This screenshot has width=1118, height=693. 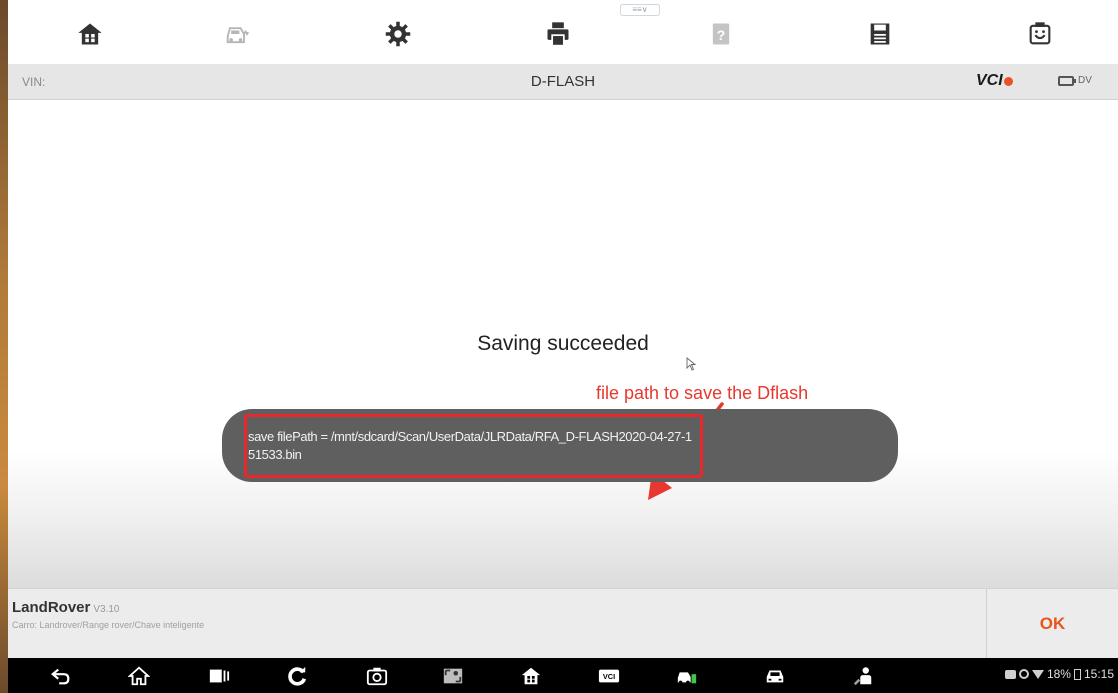 I want to click on screenshot-icon, so click(x=1040, y=34).